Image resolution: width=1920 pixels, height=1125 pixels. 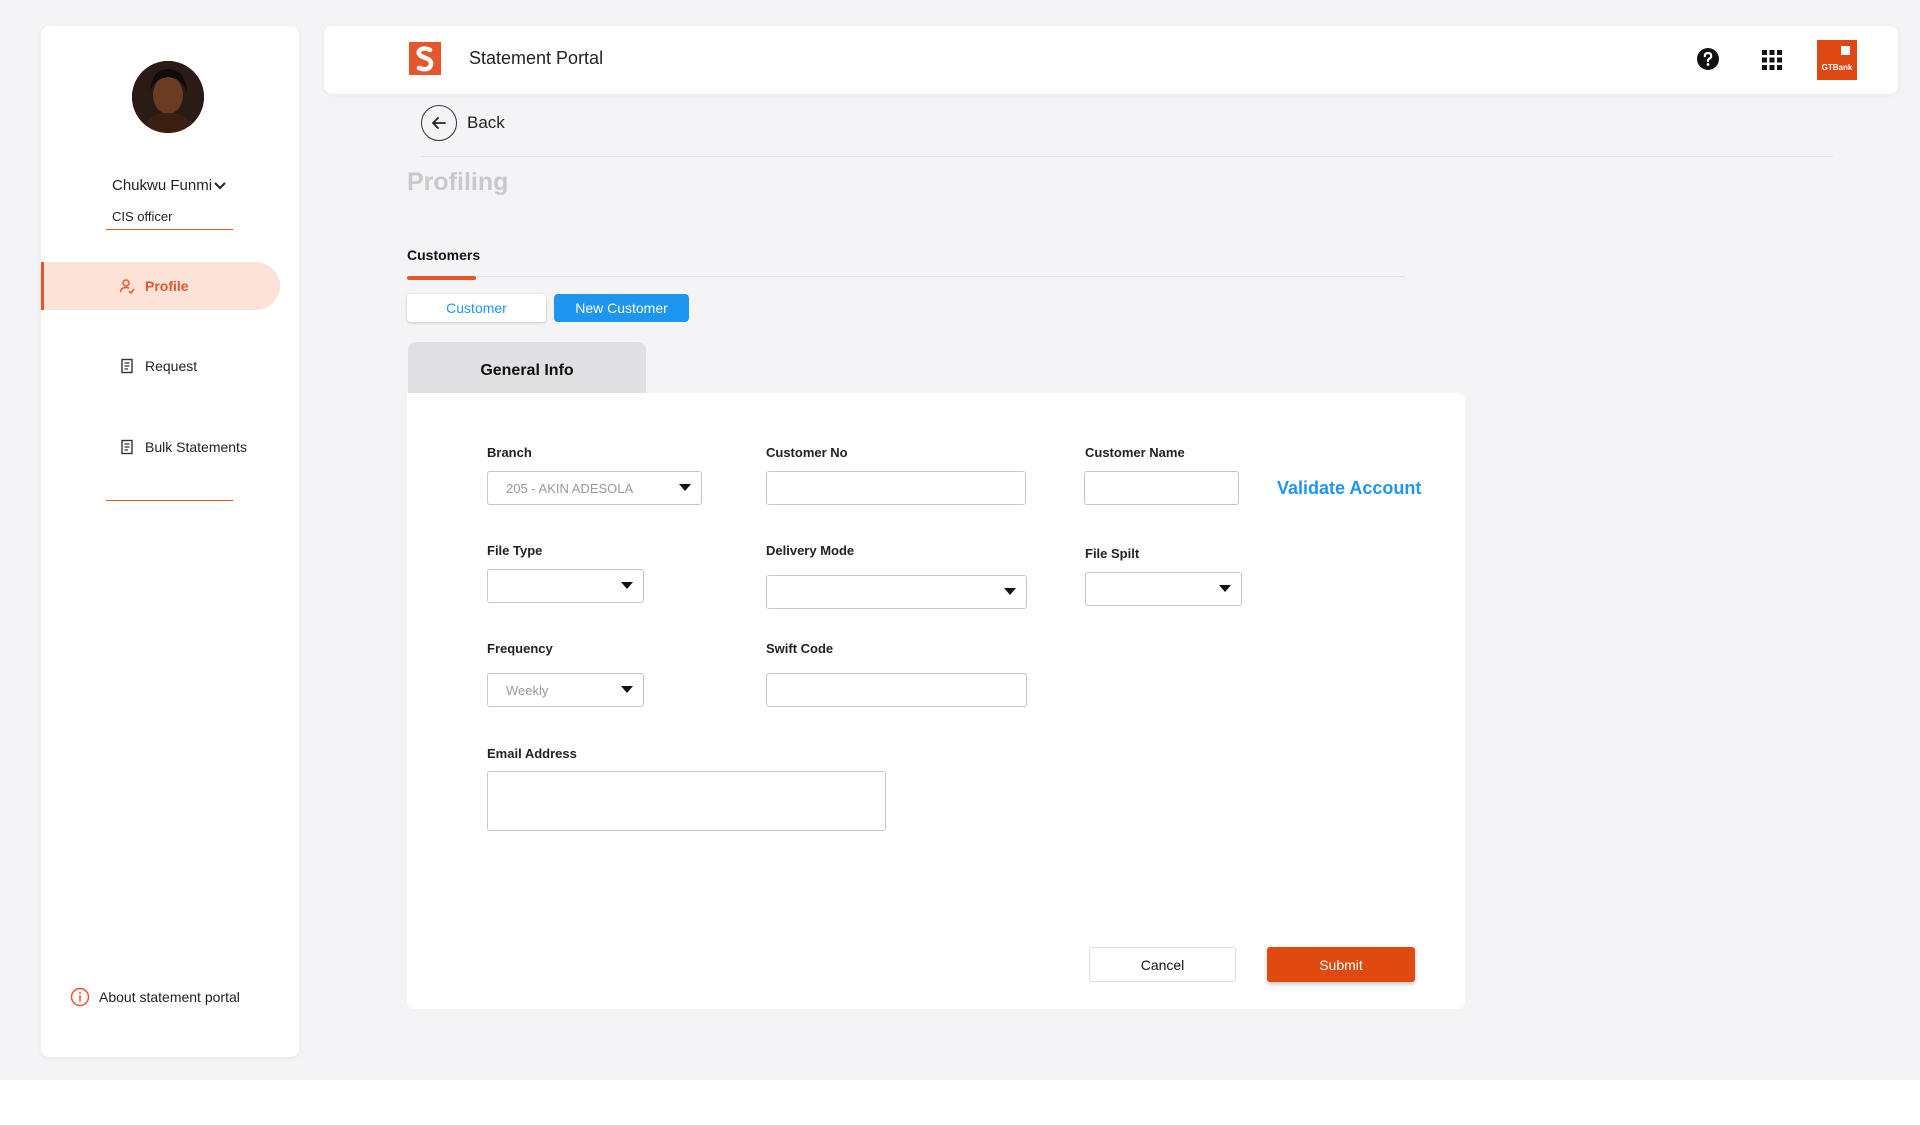 I want to click on email-input, so click(x=686, y=801).